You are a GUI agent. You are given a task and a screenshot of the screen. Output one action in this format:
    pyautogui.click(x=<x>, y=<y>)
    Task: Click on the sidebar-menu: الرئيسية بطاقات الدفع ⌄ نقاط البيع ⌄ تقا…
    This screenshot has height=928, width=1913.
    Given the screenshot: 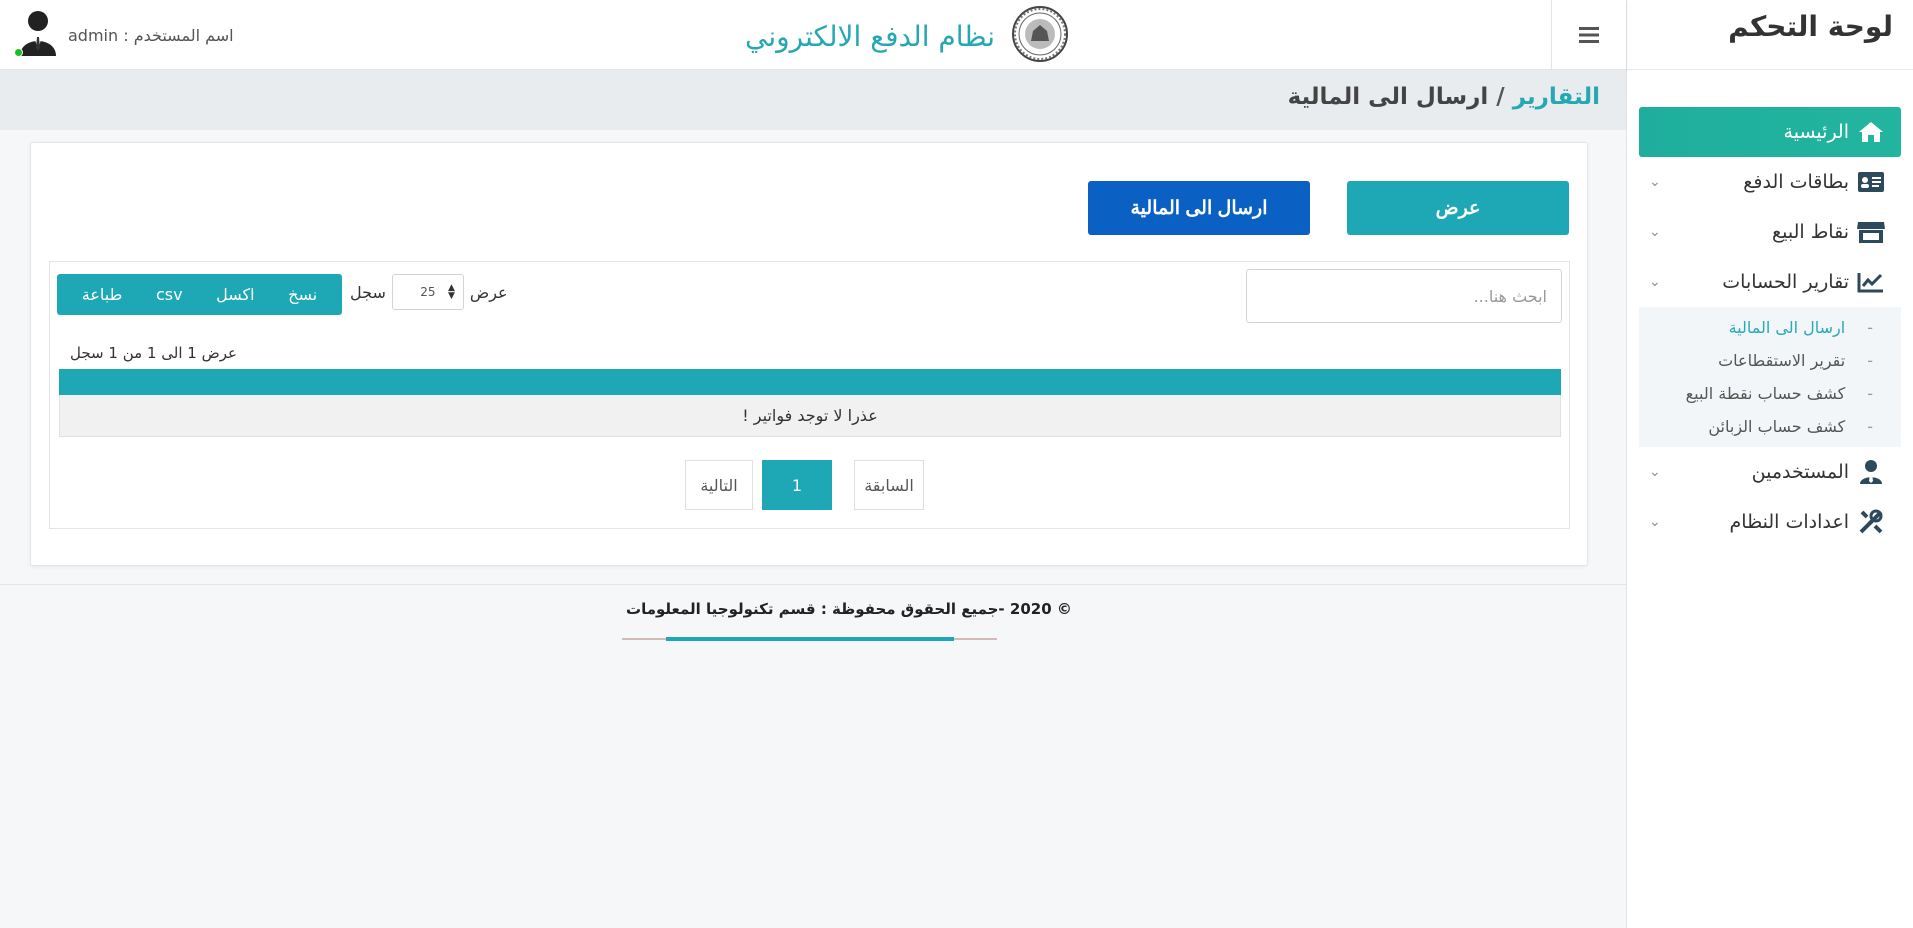 What is the action you would take?
    pyautogui.click(x=1770, y=207)
    